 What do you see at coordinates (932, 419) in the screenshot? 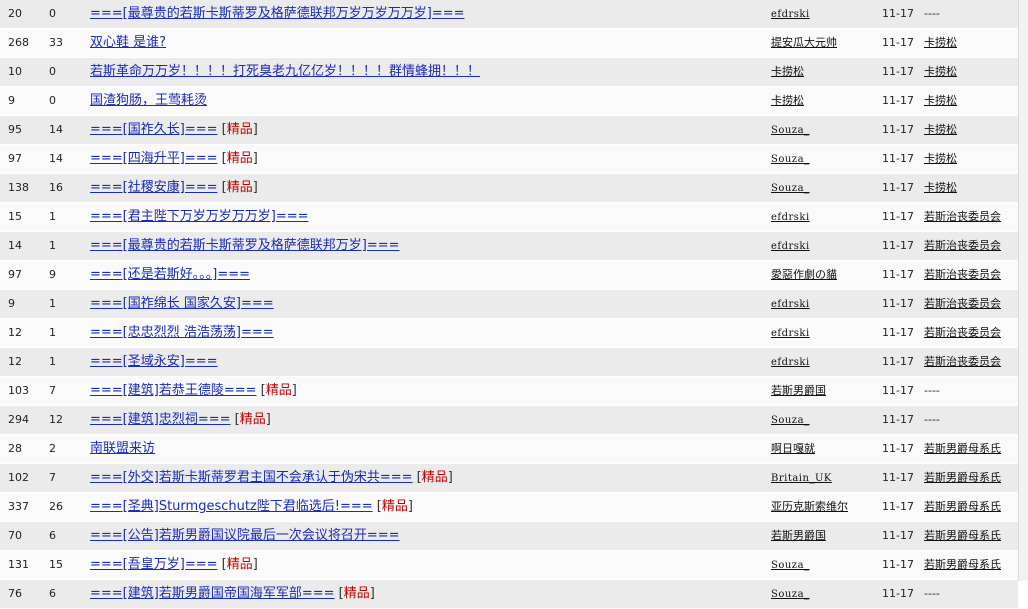
I see `last-reply-empty: ----` at bounding box center [932, 419].